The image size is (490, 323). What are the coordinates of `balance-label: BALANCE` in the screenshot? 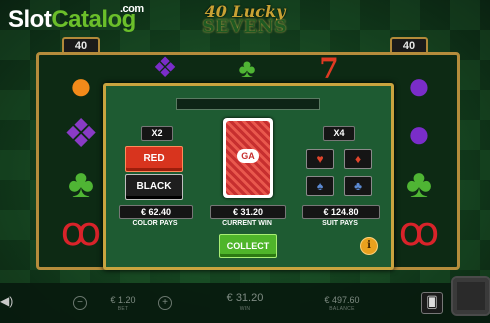 It's located at (342, 309).